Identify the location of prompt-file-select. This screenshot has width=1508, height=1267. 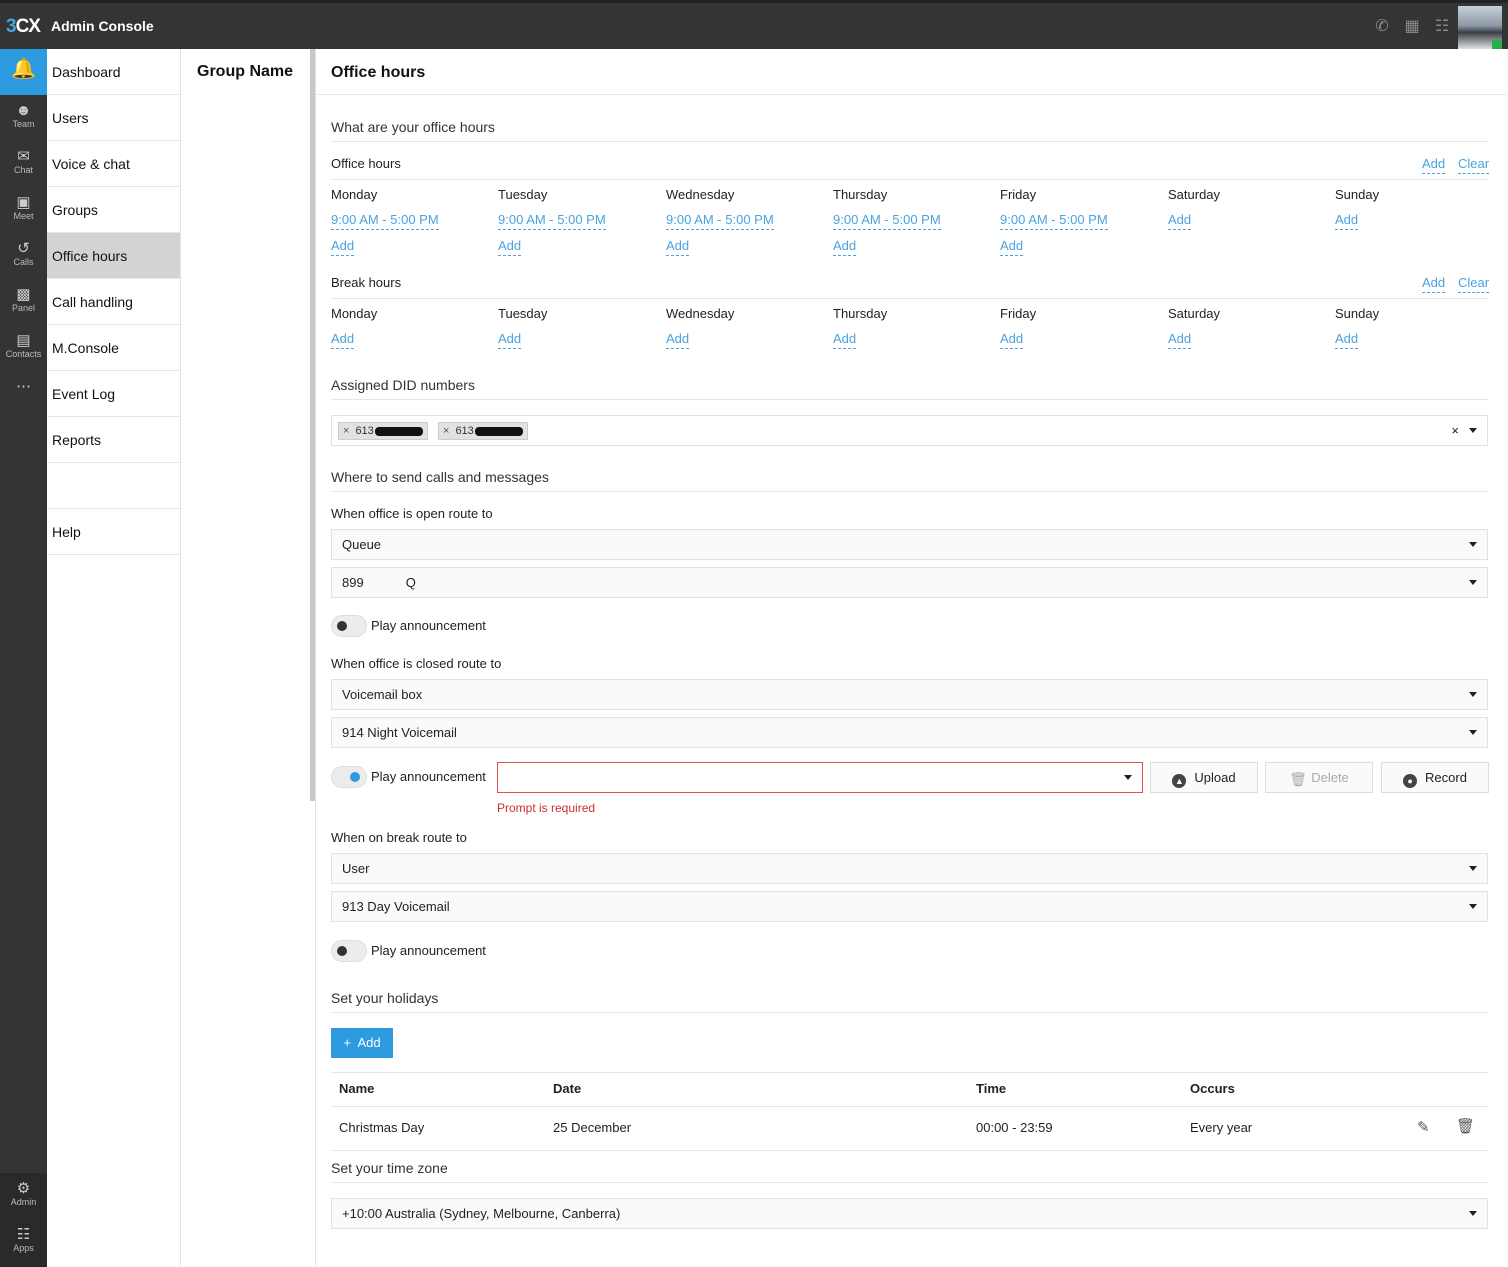
(820, 777).